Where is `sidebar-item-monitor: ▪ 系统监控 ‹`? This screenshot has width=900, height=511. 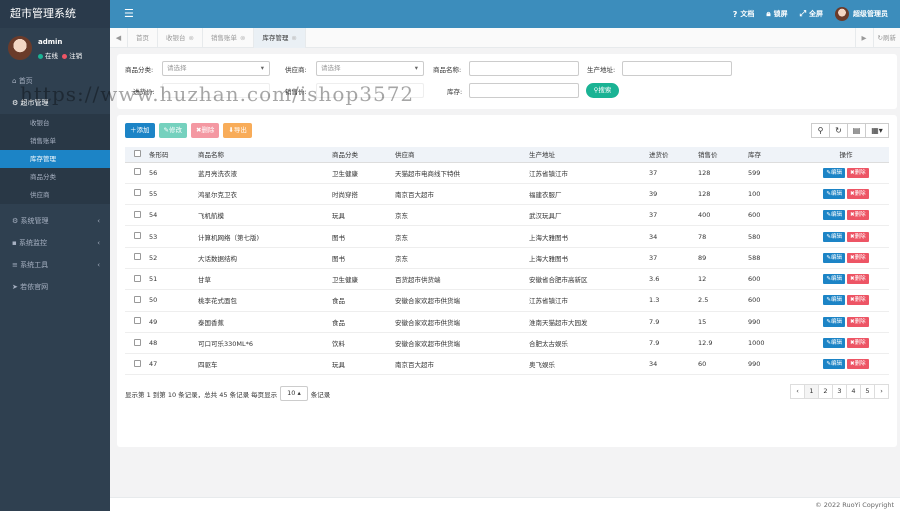 sidebar-item-monitor: ▪ 系统监控 ‹ is located at coordinates (55, 243).